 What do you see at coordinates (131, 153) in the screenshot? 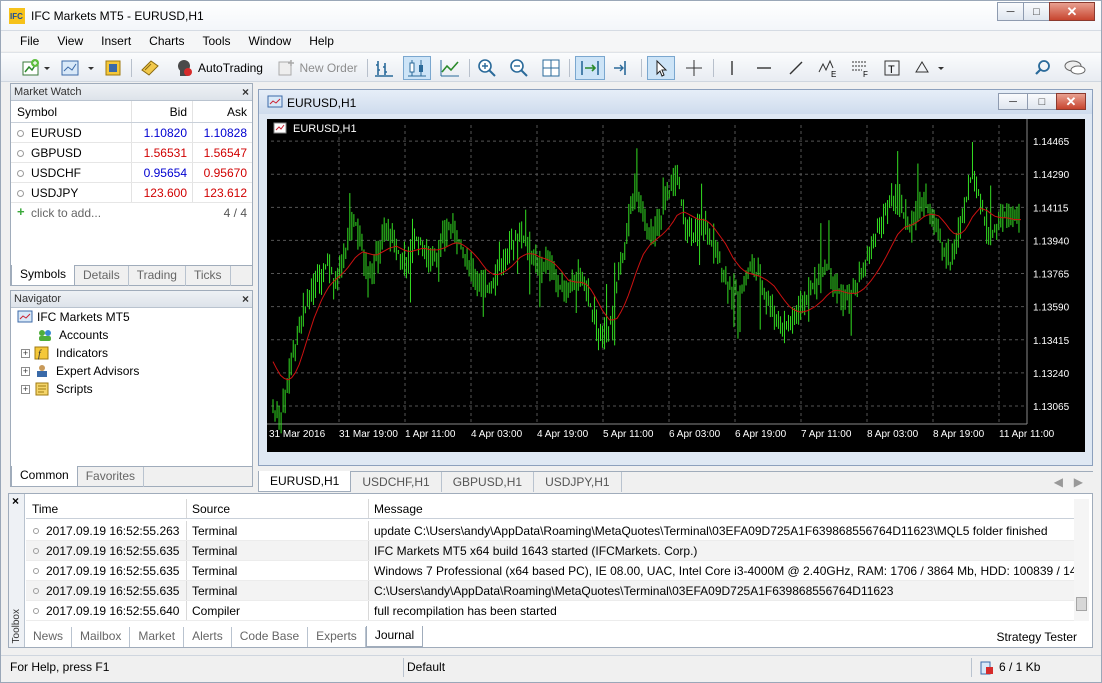
I see `market-watch-row-gbpusd: GBPUSD 1.56531 1.56547` at bounding box center [131, 153].